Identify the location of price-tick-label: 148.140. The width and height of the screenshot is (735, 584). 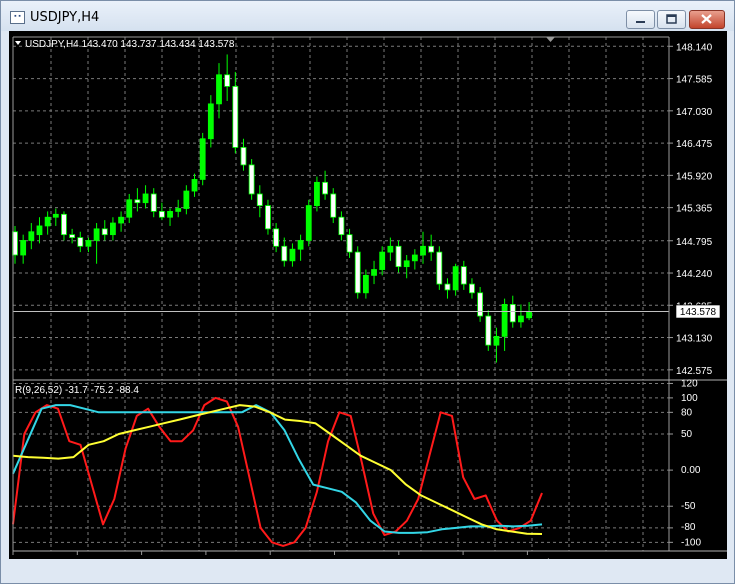
(694, 47).